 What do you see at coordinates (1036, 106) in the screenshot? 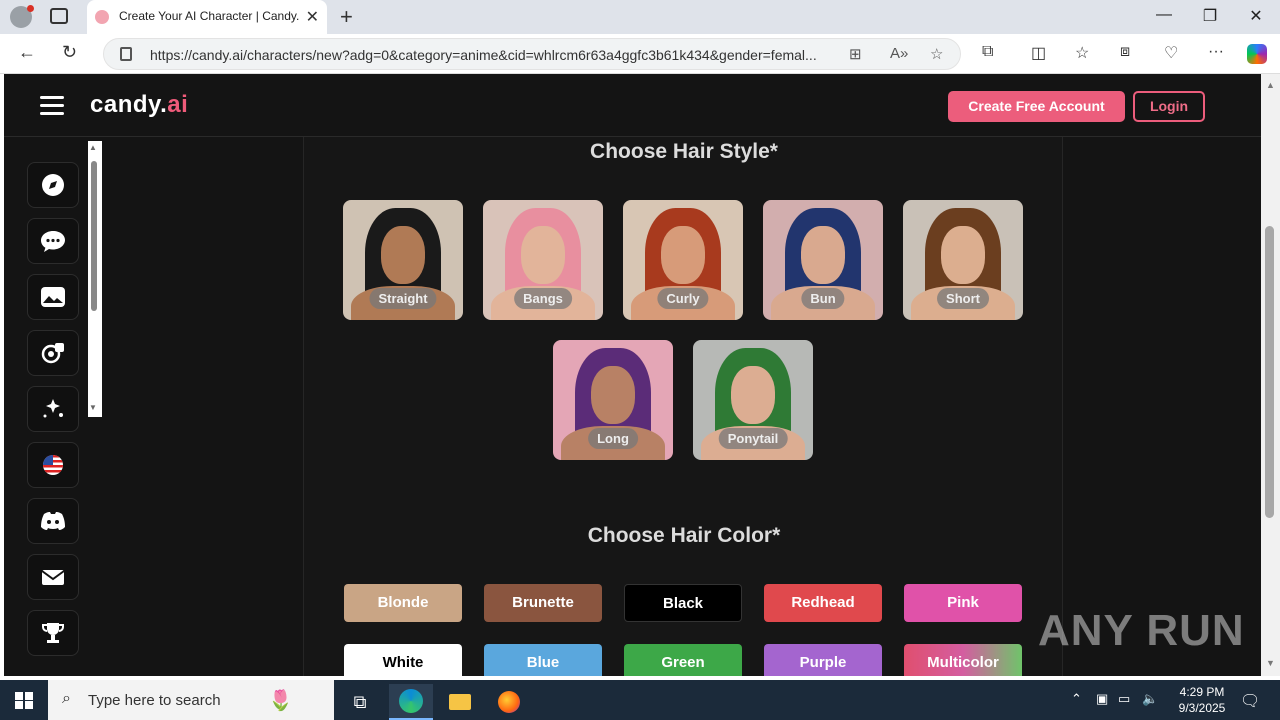
I see `create-account-button: Create Free Account` at bounding box center [1036, 106].